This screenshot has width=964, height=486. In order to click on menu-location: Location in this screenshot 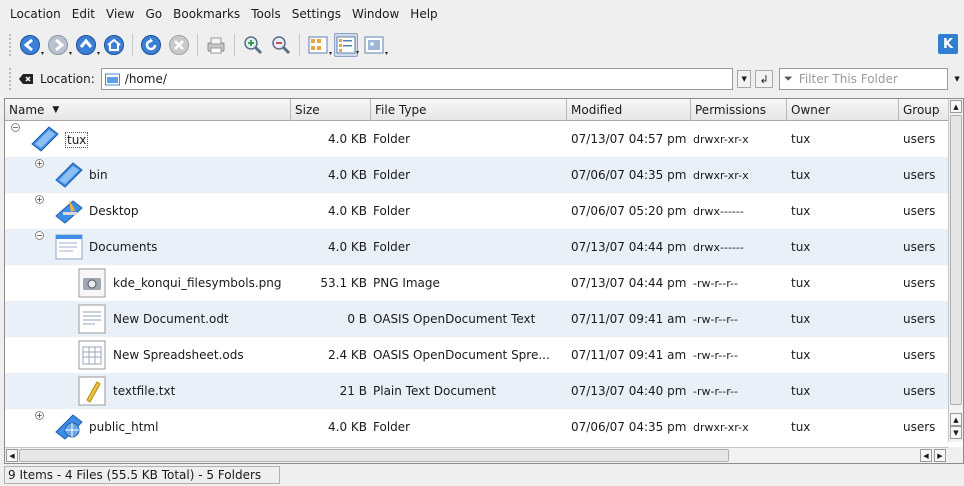, I will do `click(35, 14)`.